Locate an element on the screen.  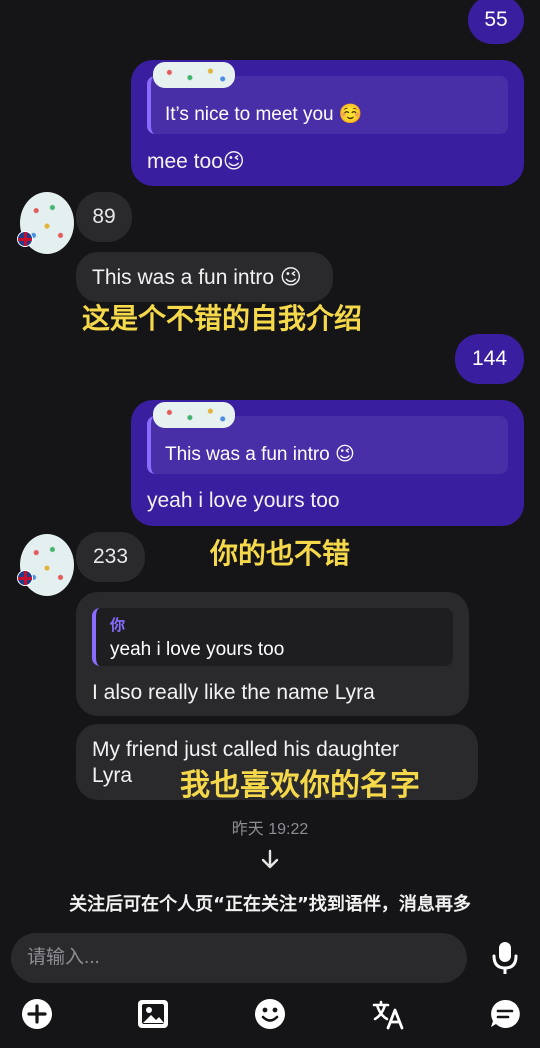
message-count-badge: 233 is located at coordinates (110, 557).